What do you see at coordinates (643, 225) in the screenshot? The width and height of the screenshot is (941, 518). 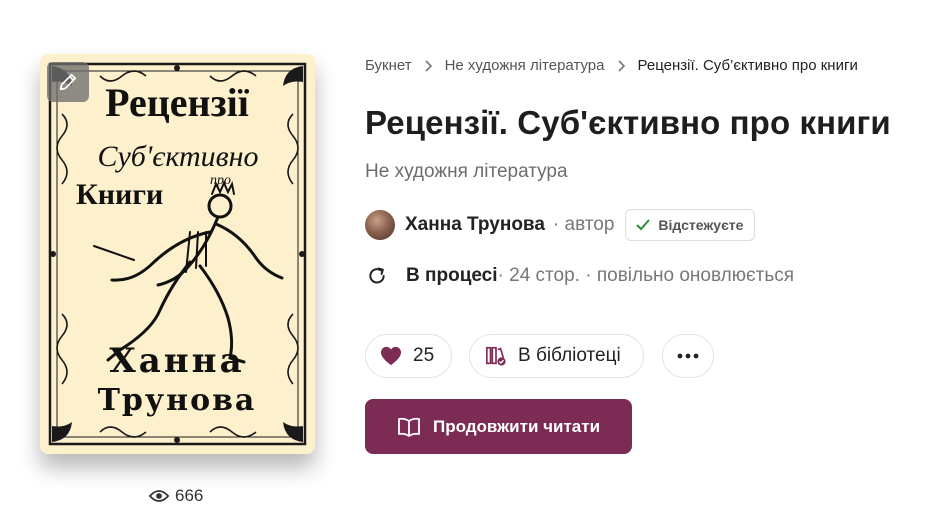 I see `check-icon` at bounding box center [643, 225].